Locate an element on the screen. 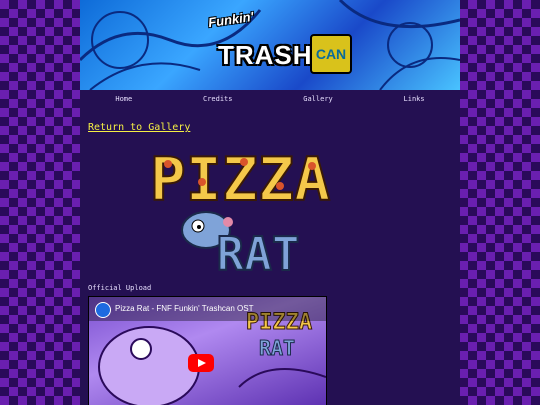 This screenshot has width=540, height=405. nav-links: Links is located at coordinates (414, 99).